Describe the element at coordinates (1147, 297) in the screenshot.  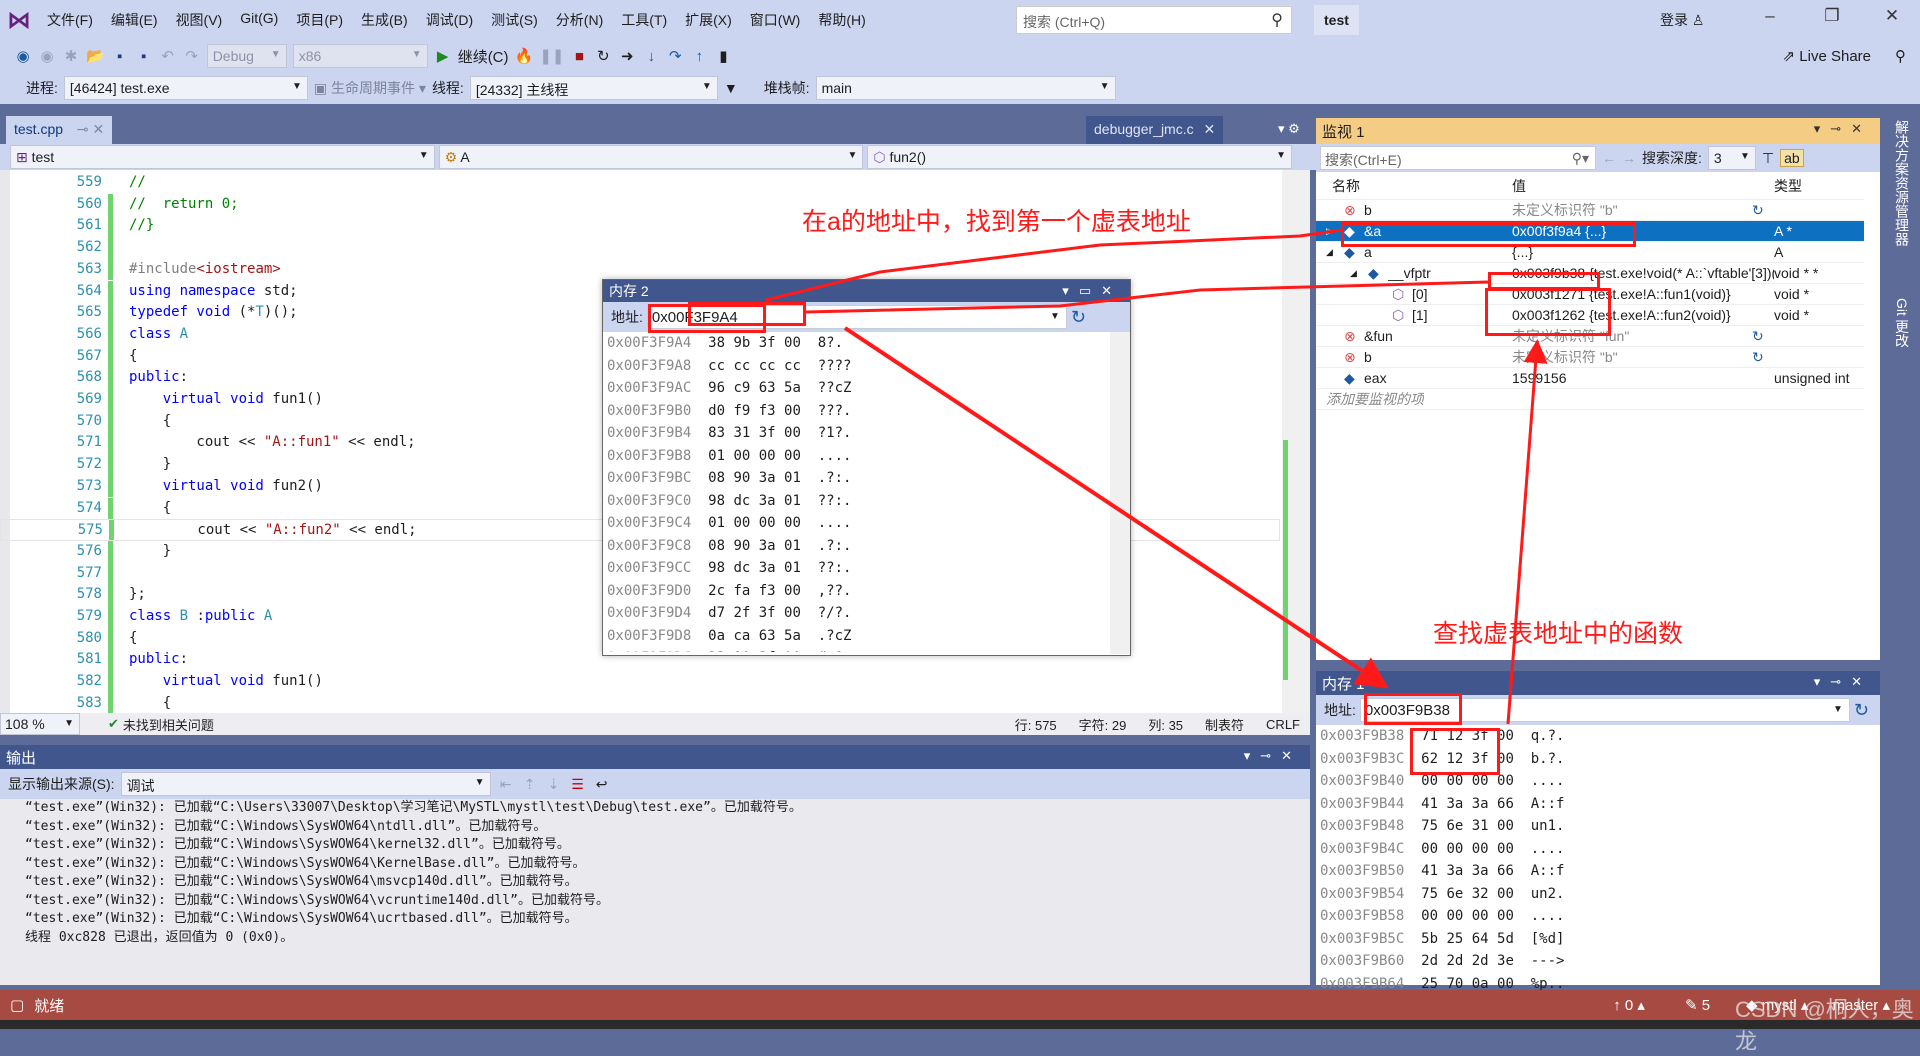
I see `arrow-bytes-to-vfptr` at that location.